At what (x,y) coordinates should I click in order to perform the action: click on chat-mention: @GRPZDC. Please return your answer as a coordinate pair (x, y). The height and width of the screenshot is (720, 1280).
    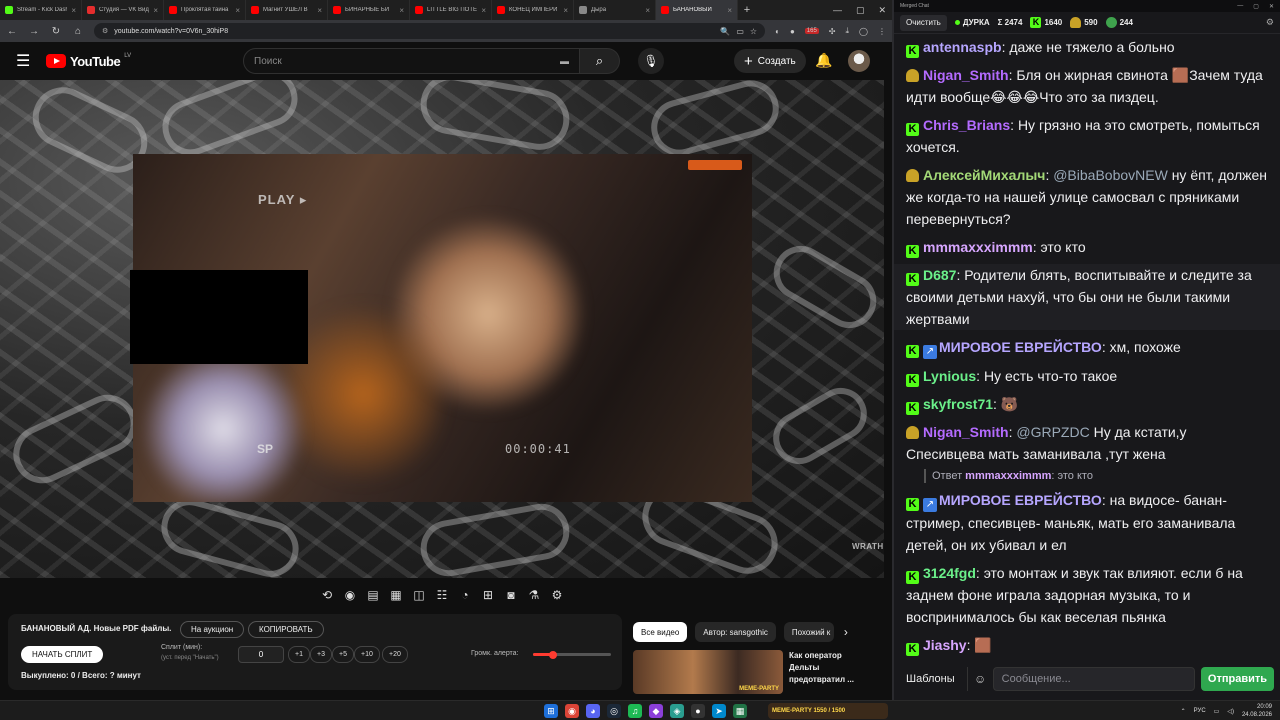
    Looking at the image, I should click on (1052, 432).